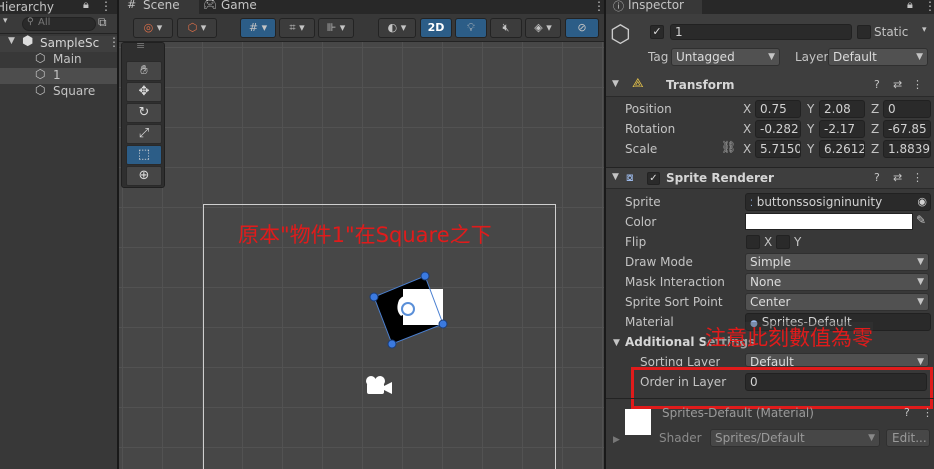 The image size is (934, 469). Describe the element at coordinates (907, 129) in the screenshot. I see `rotation-z-field: -67.85` at that location.